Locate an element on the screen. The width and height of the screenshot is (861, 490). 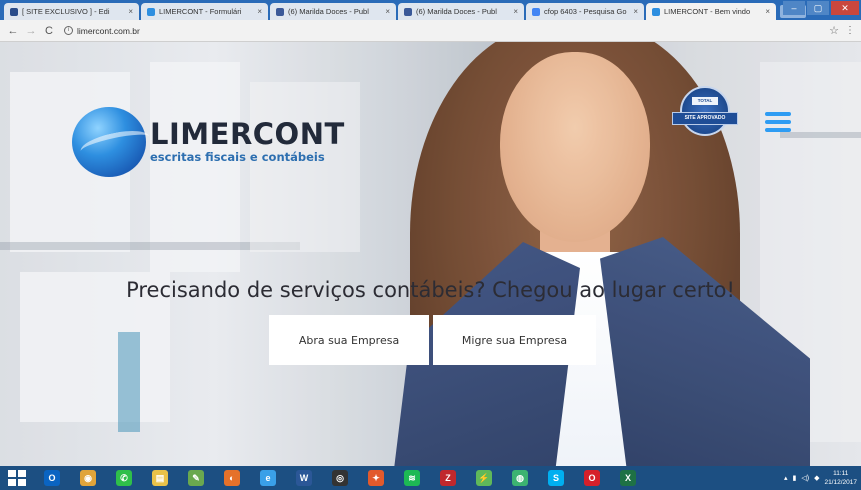
excel-icon: X is located at coordinates (628, 478).